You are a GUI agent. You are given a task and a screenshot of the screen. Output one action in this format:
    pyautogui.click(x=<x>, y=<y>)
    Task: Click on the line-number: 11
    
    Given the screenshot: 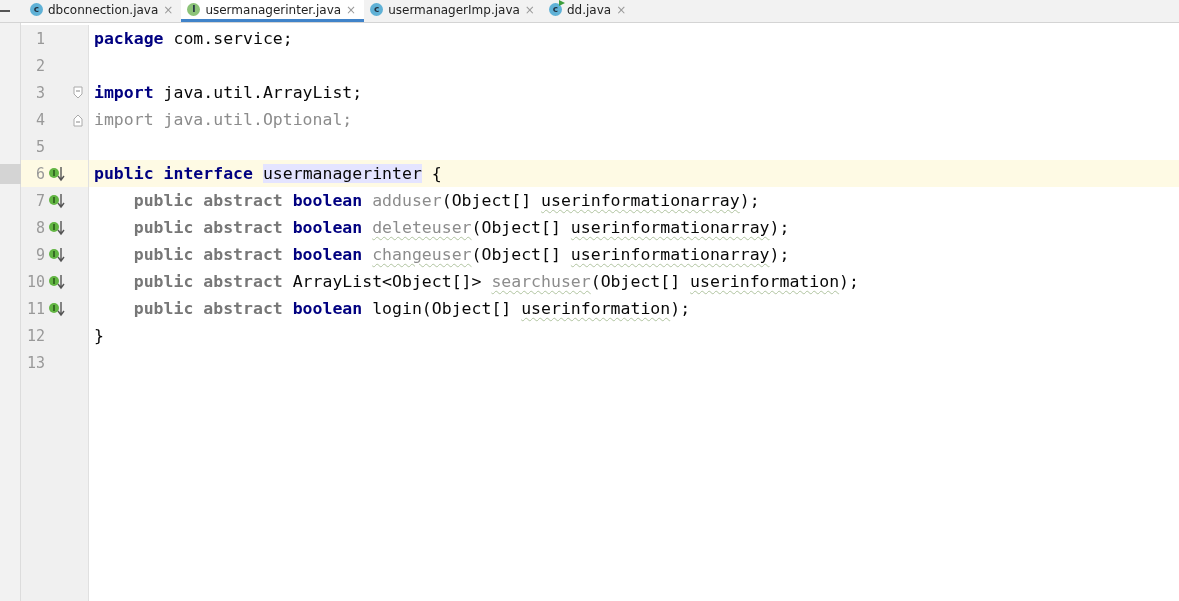 What is the action you would take?
    pyautogui.click(x=35, y=308)
    